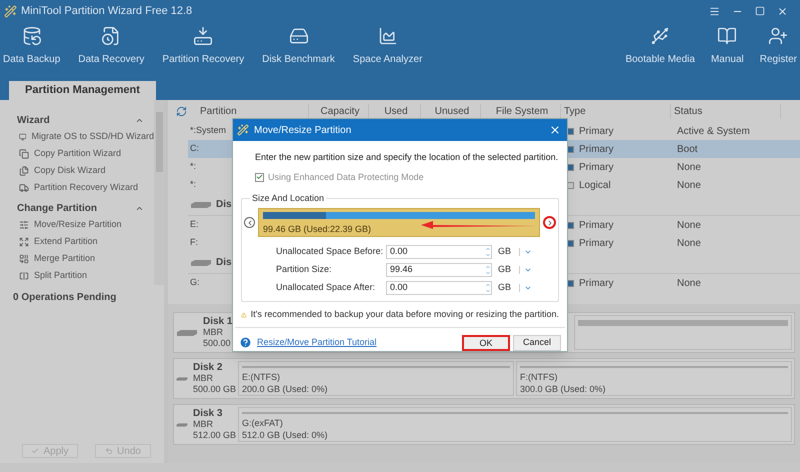 The width and height of the screenshot is (800, 472). Describe the element at coordinates (404, 314) in the screenshot. I see `warning-text: It's recommended to backup your data before moving or resizing the partition.` at that location.